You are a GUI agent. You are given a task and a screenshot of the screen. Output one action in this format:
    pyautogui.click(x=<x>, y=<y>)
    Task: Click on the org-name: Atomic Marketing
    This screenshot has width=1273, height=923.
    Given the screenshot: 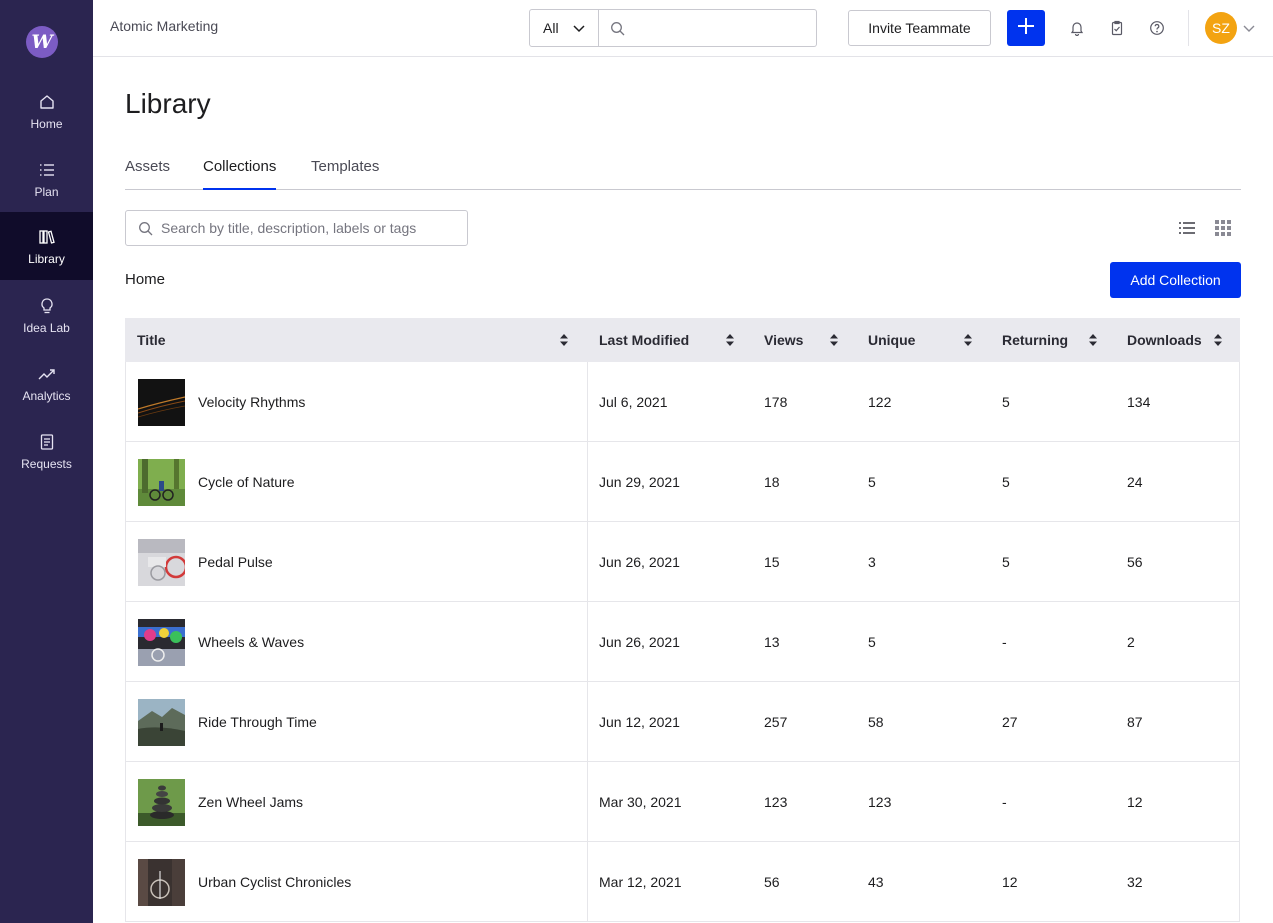 What is the action you would take?
    pyautogui.click(x=164, y=26)
    